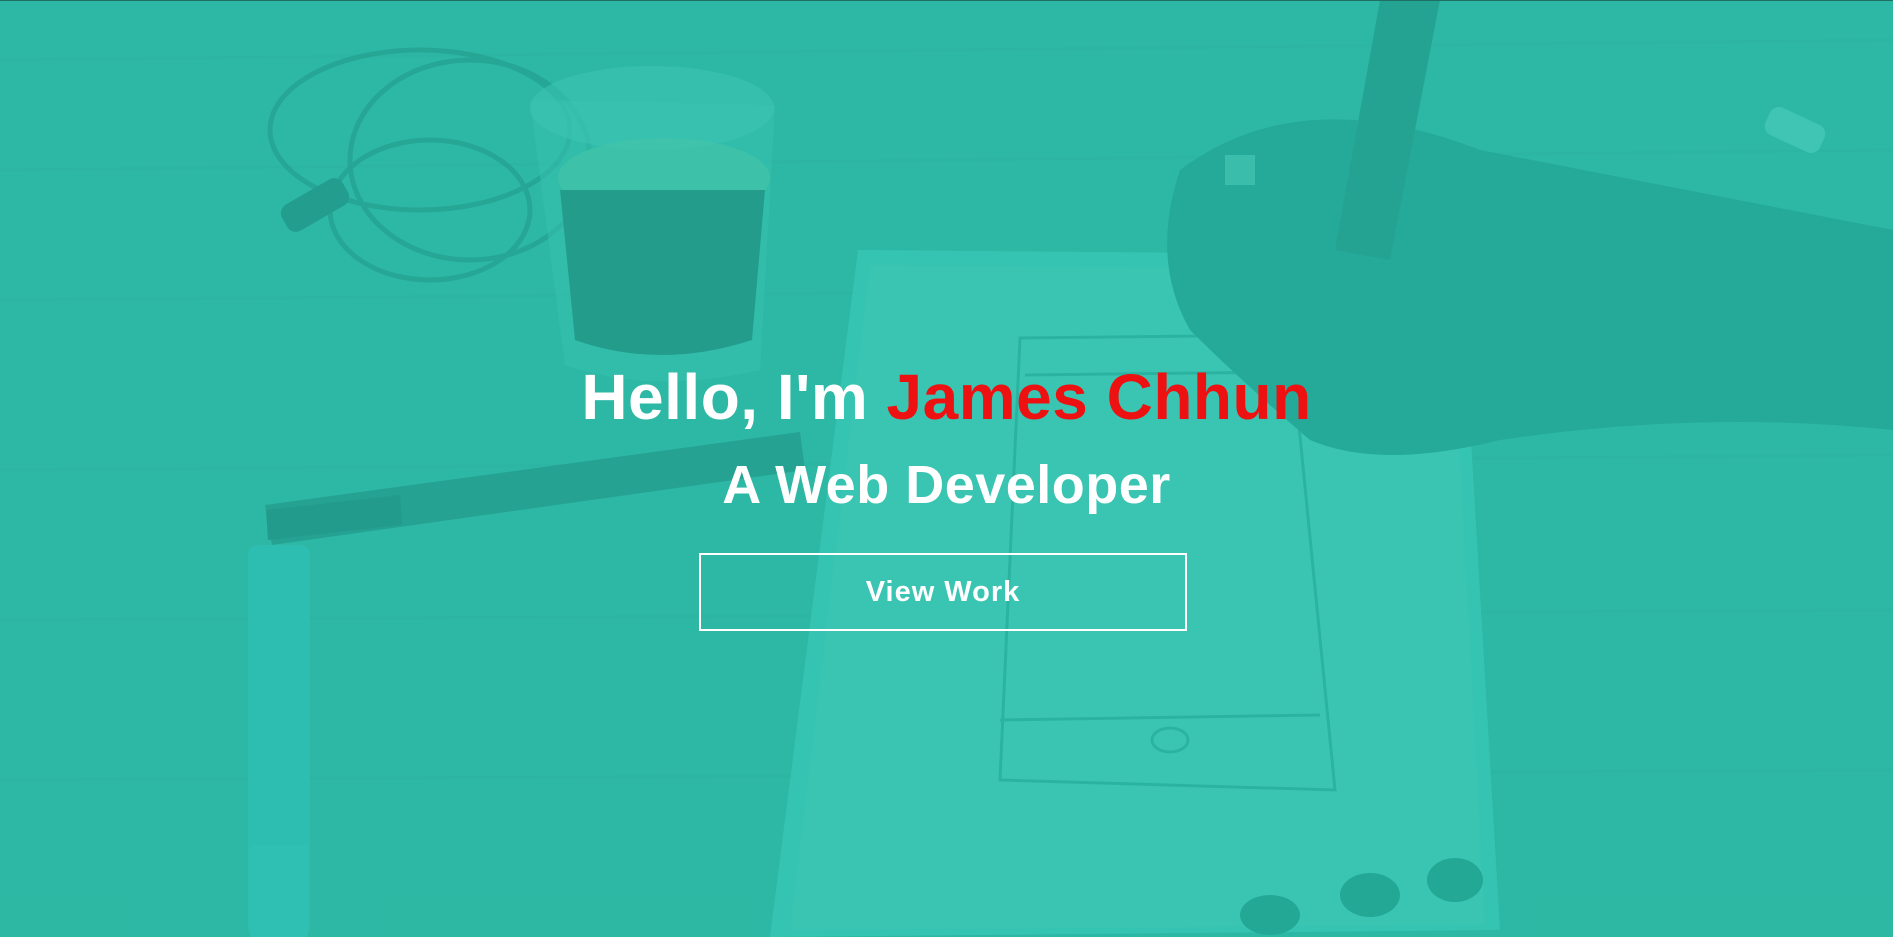  What do you see at coordinates (734, 397) in the screenshot?
I see `greeting-text: Hello, I'm` at bounding box center [734, 397].